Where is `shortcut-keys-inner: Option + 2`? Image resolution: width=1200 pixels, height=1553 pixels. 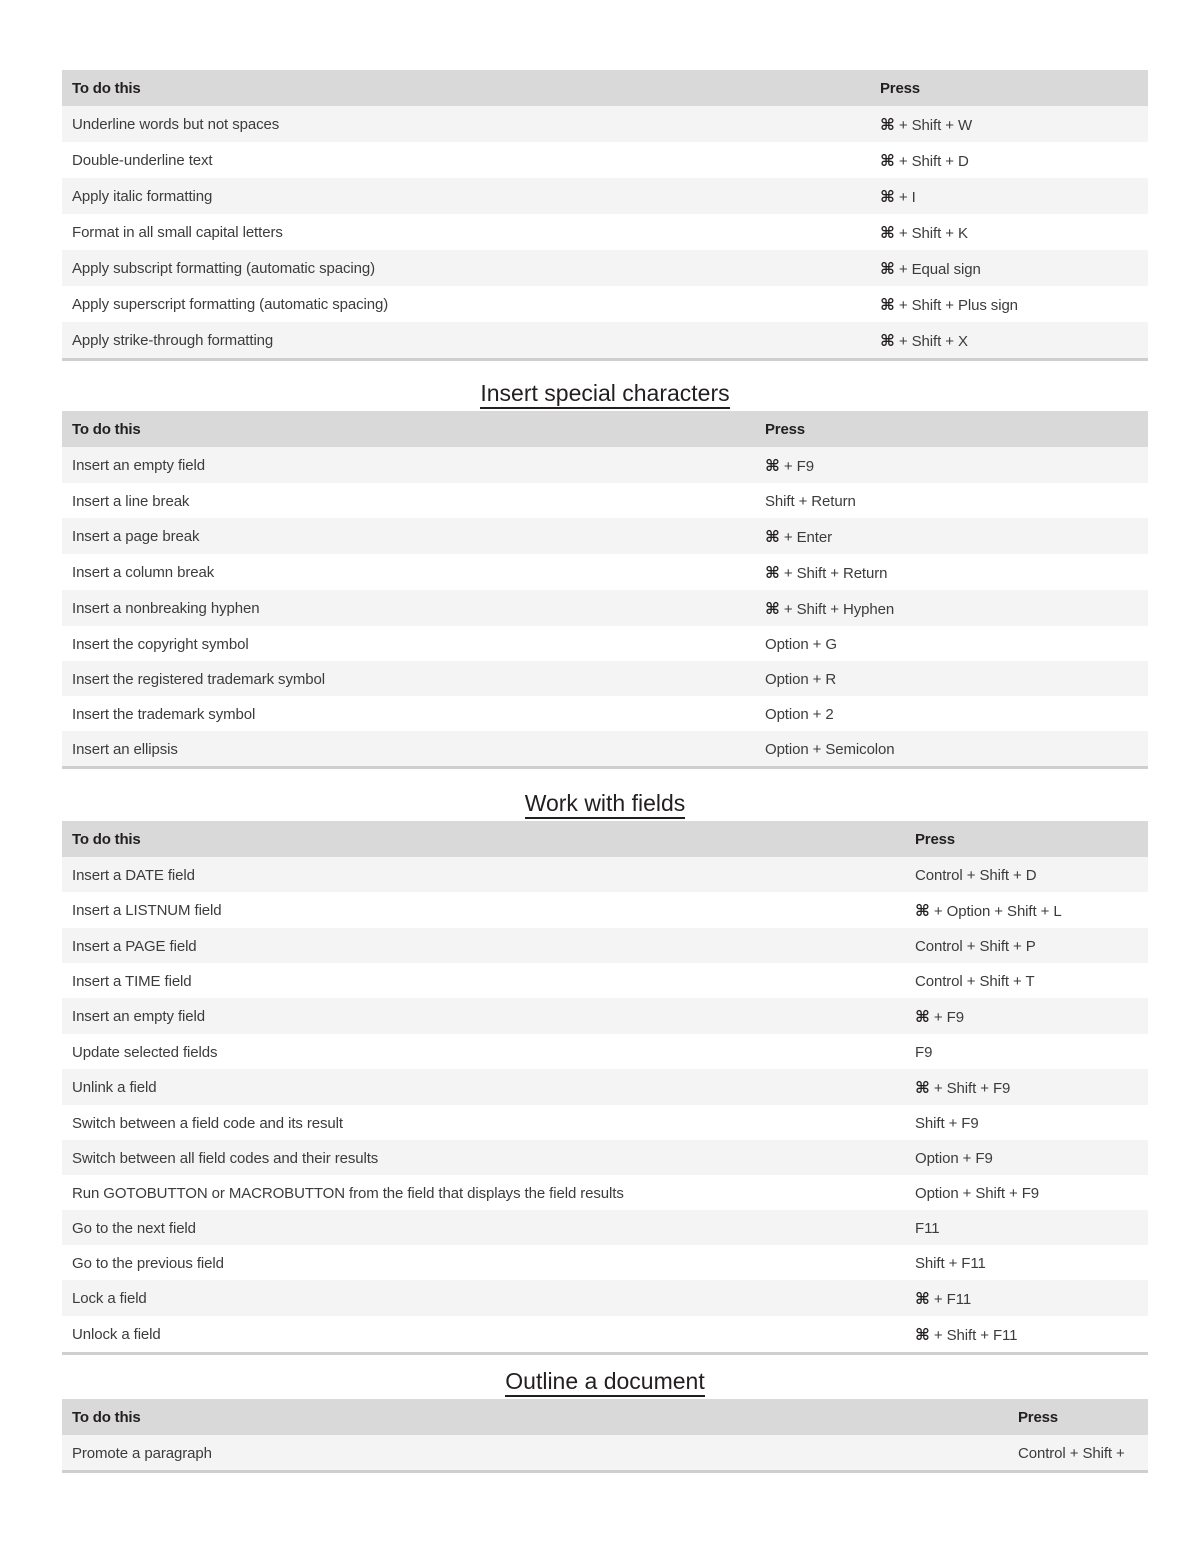
shortcut-keys-inner: Option + 2 is located at coordinates (799, 714).